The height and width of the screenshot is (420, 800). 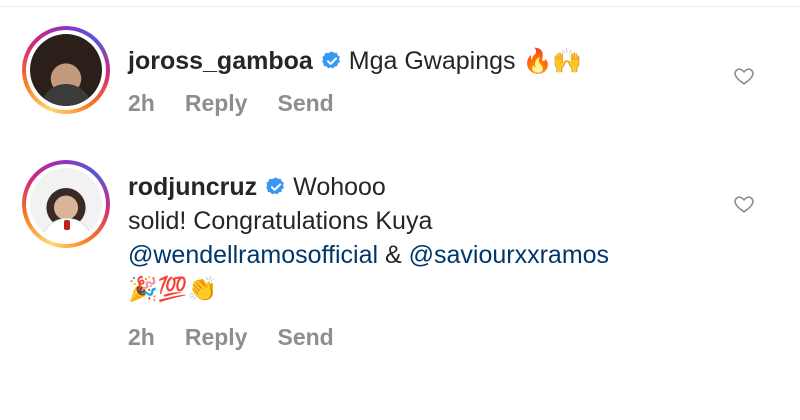 What do you see at coordinates (220, 61) in the screenshot?
I see `username: joross_gamboa` at bounding box center [220, 61].